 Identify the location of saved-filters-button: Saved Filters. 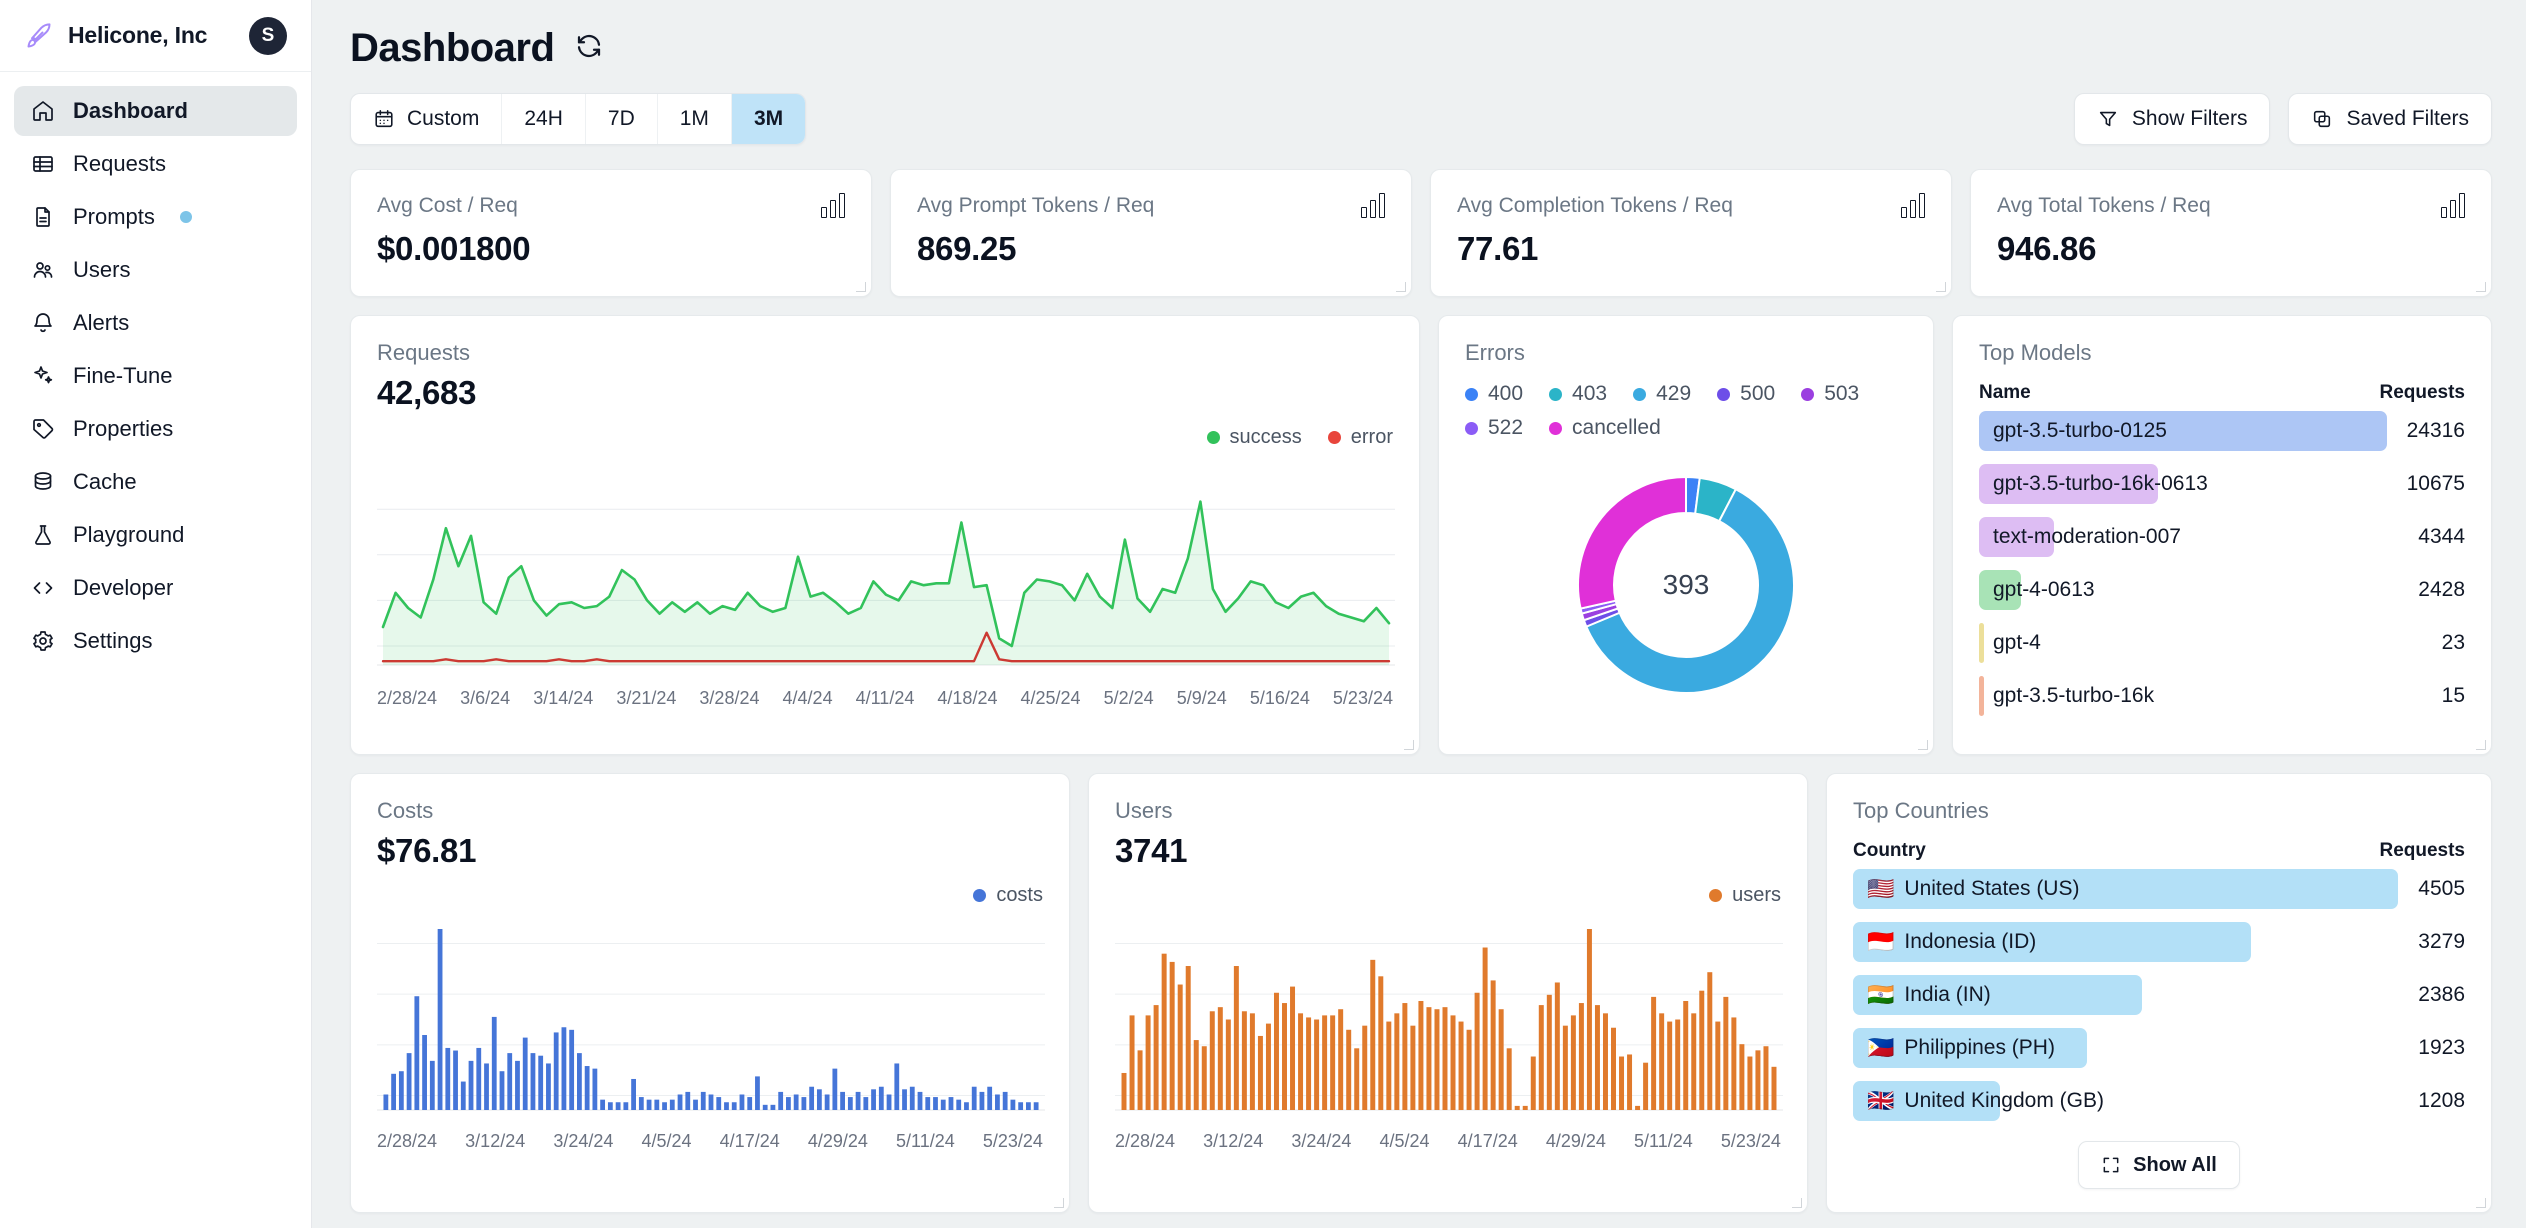
(2390, 119).